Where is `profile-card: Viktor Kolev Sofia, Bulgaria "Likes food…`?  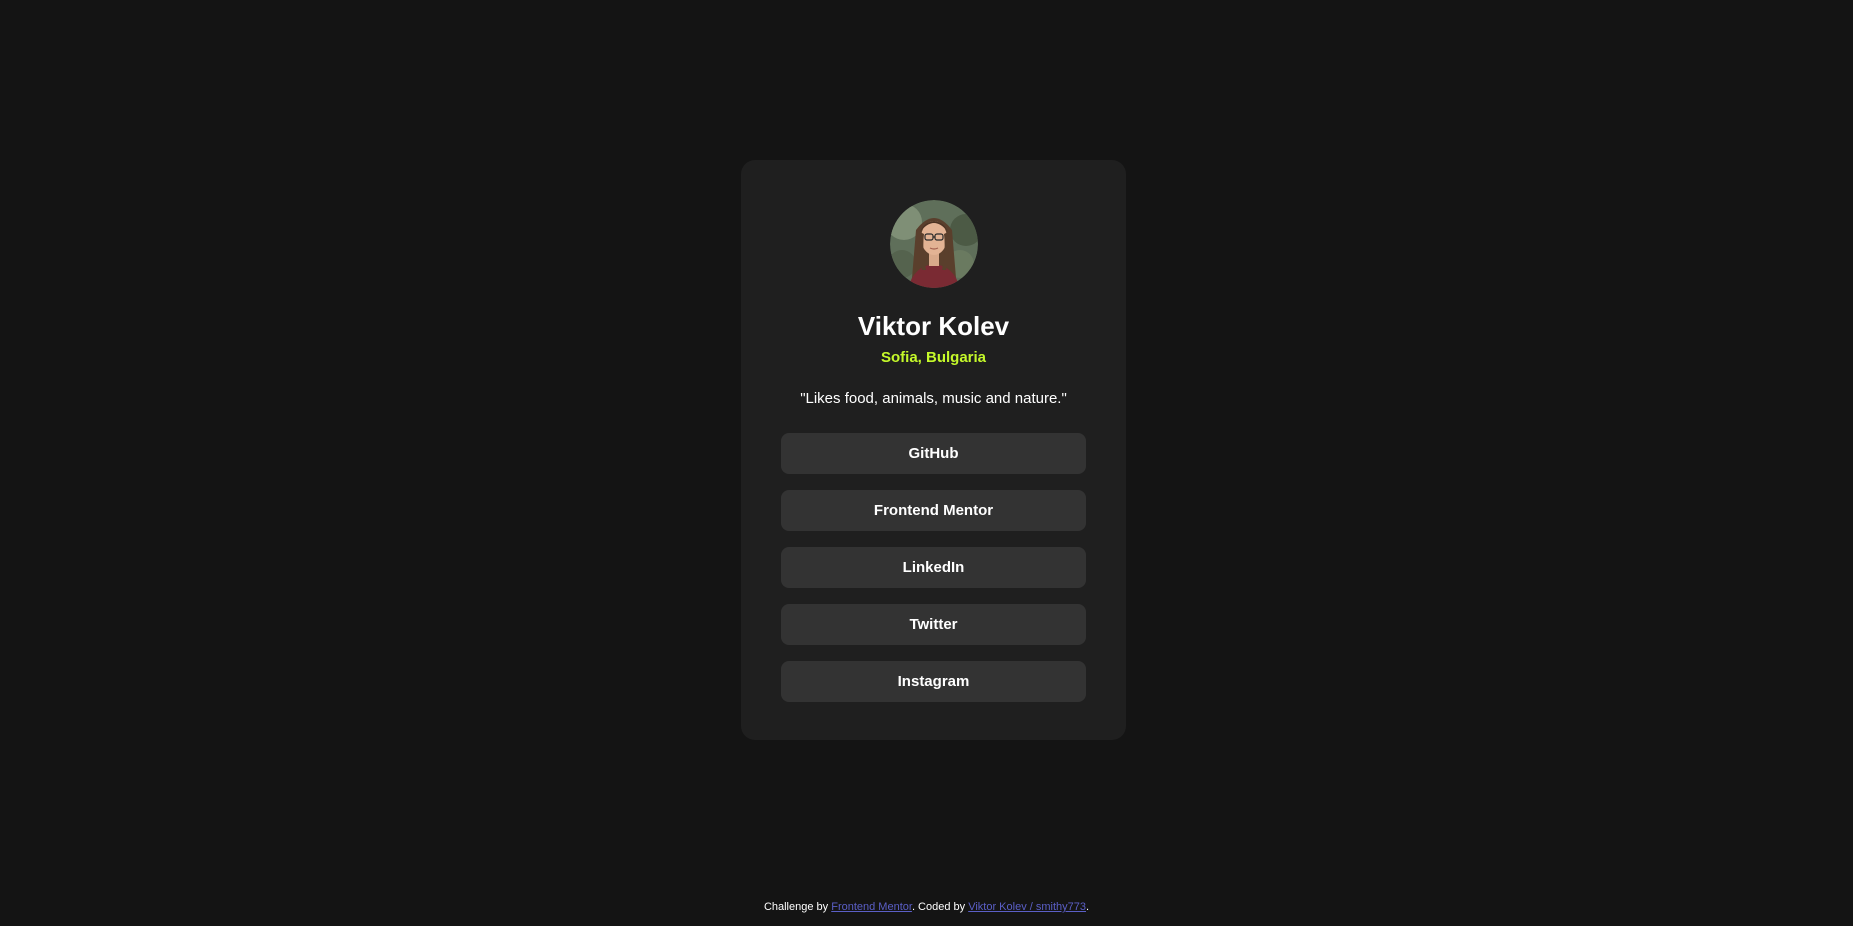 profile-card: Viktor Kolev Sofia, Bulgaria "Likes food… is located at coordinates (933, 450).